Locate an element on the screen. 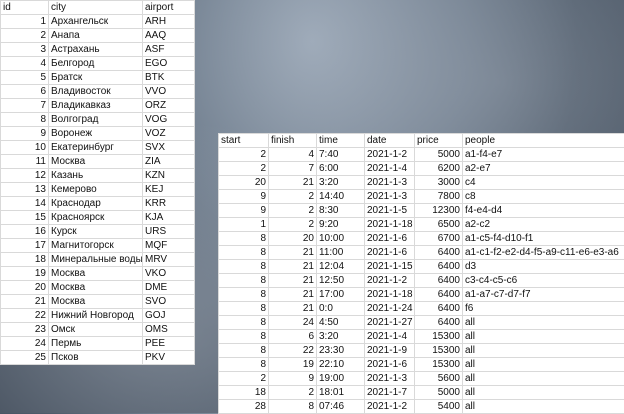  cell-city: Владикавказ is located at coordinates (96, 106).